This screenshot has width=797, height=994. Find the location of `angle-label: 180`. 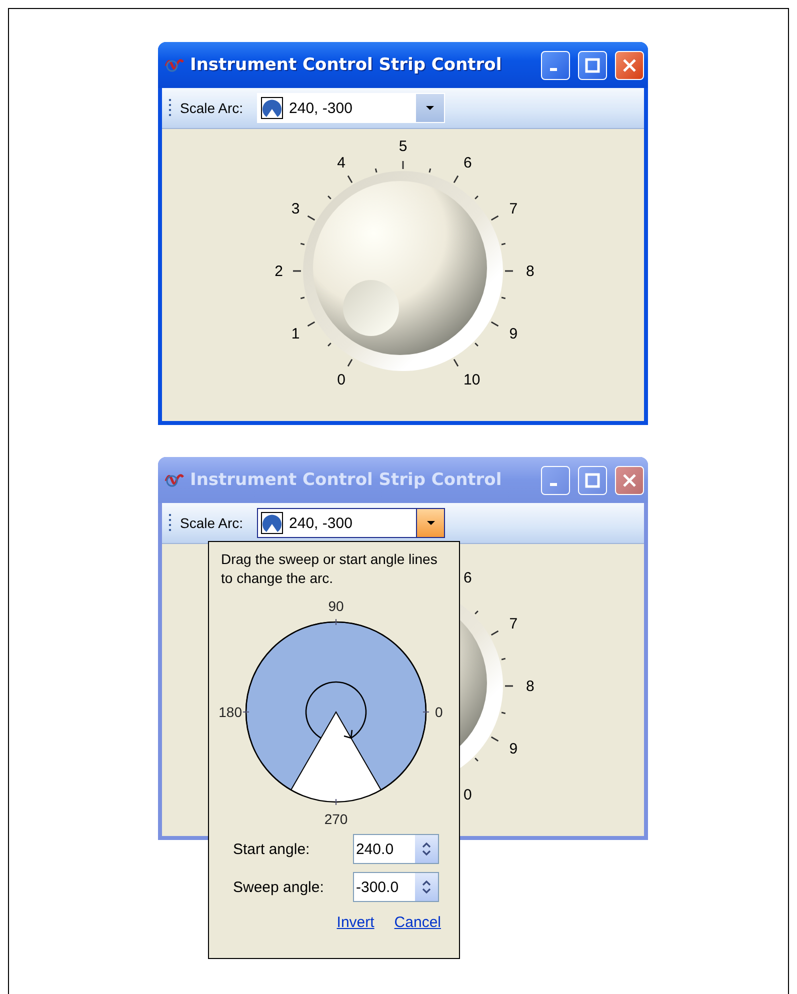

angle-label: 180 is located at coordinates (230, 712).